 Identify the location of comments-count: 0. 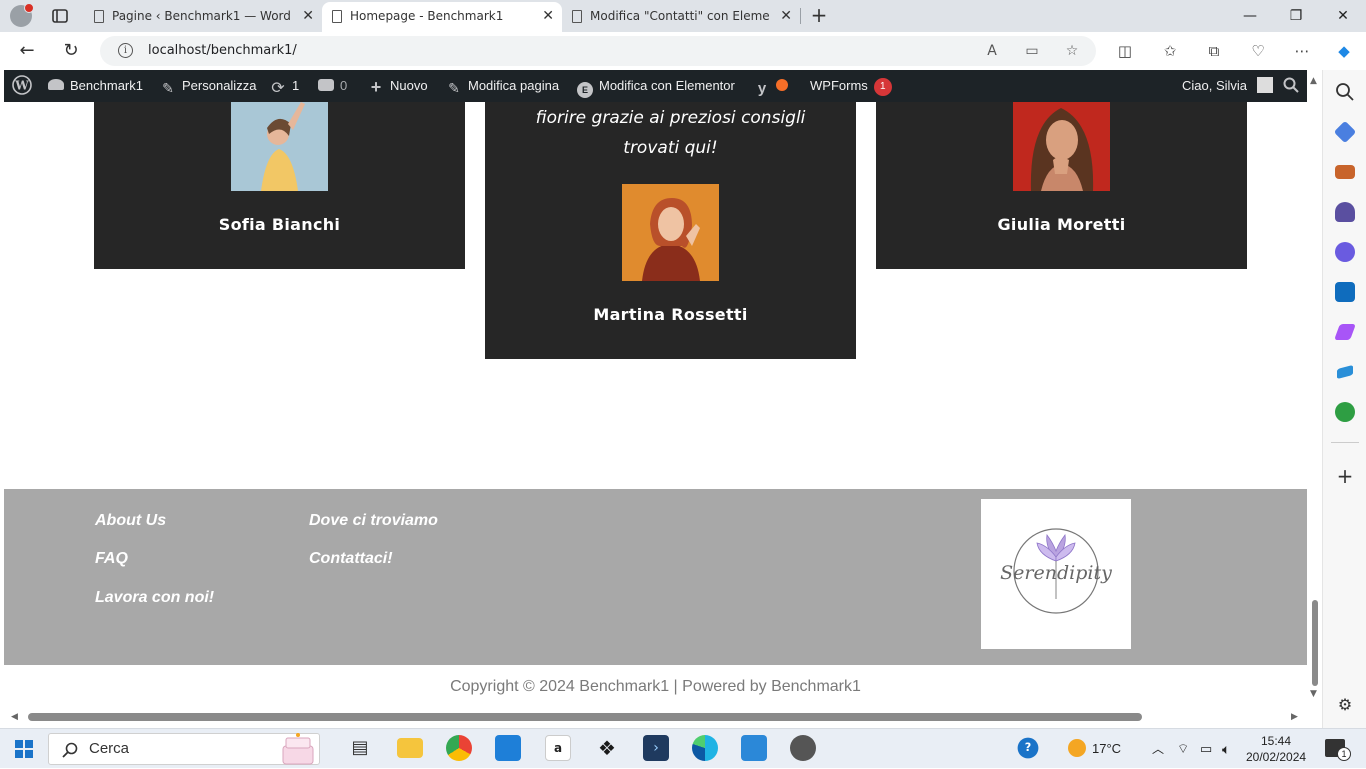
(344, 85).